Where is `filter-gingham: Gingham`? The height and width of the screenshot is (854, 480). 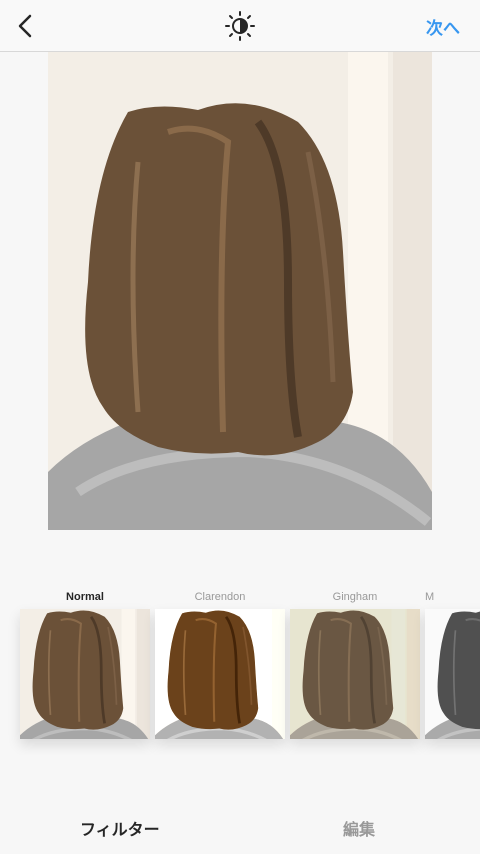
filter-gingham: Gingham is located at coordinates (355, 662).